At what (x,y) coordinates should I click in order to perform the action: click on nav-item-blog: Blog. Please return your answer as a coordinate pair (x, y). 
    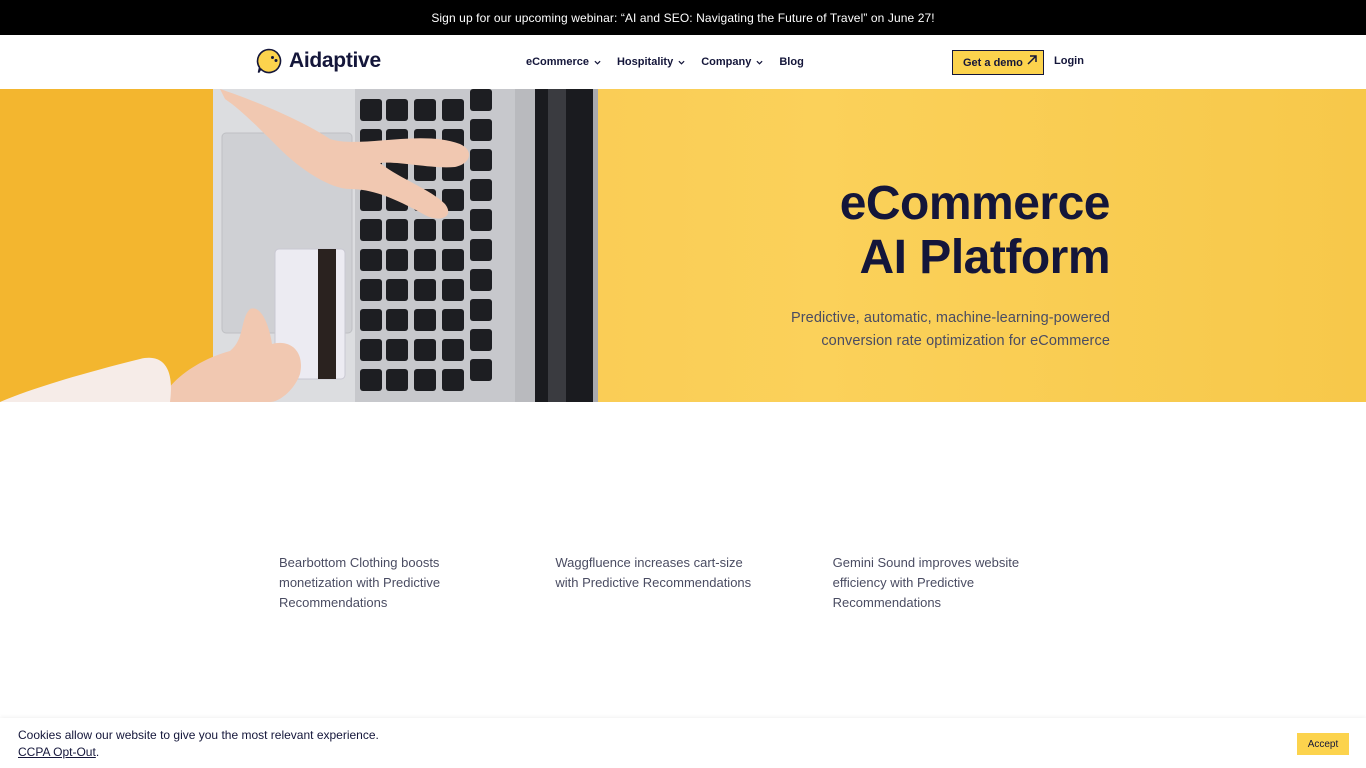
    Looking at the image, I should click on (791, 62).